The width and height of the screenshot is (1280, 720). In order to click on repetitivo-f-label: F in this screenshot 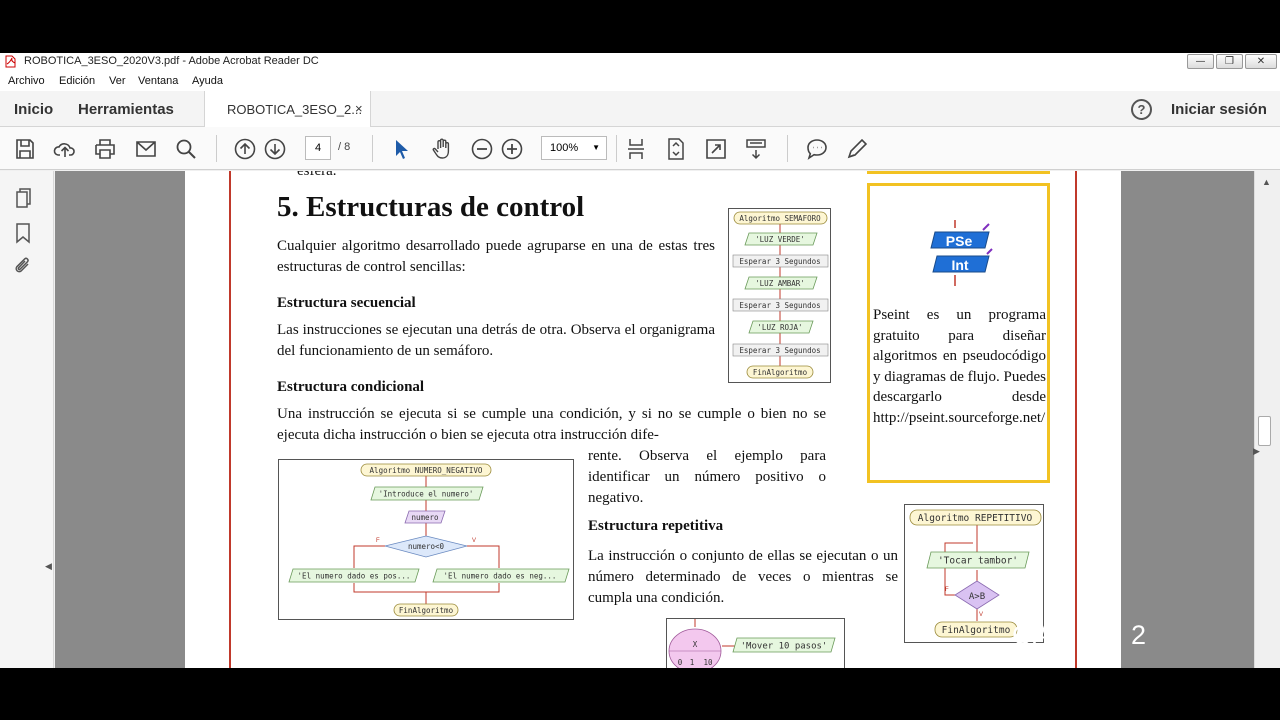, I will do `click(947, 590)`.